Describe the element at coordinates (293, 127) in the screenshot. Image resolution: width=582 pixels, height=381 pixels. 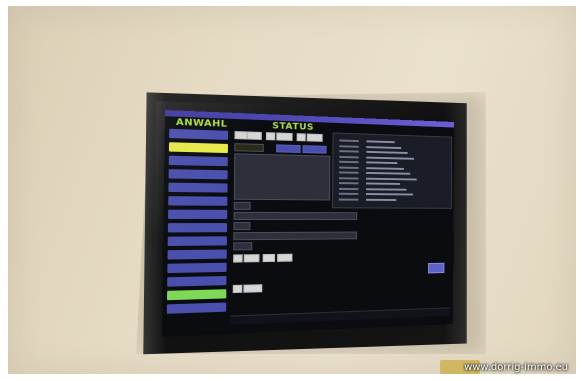
I see `status-heading: STATUS` at that location.